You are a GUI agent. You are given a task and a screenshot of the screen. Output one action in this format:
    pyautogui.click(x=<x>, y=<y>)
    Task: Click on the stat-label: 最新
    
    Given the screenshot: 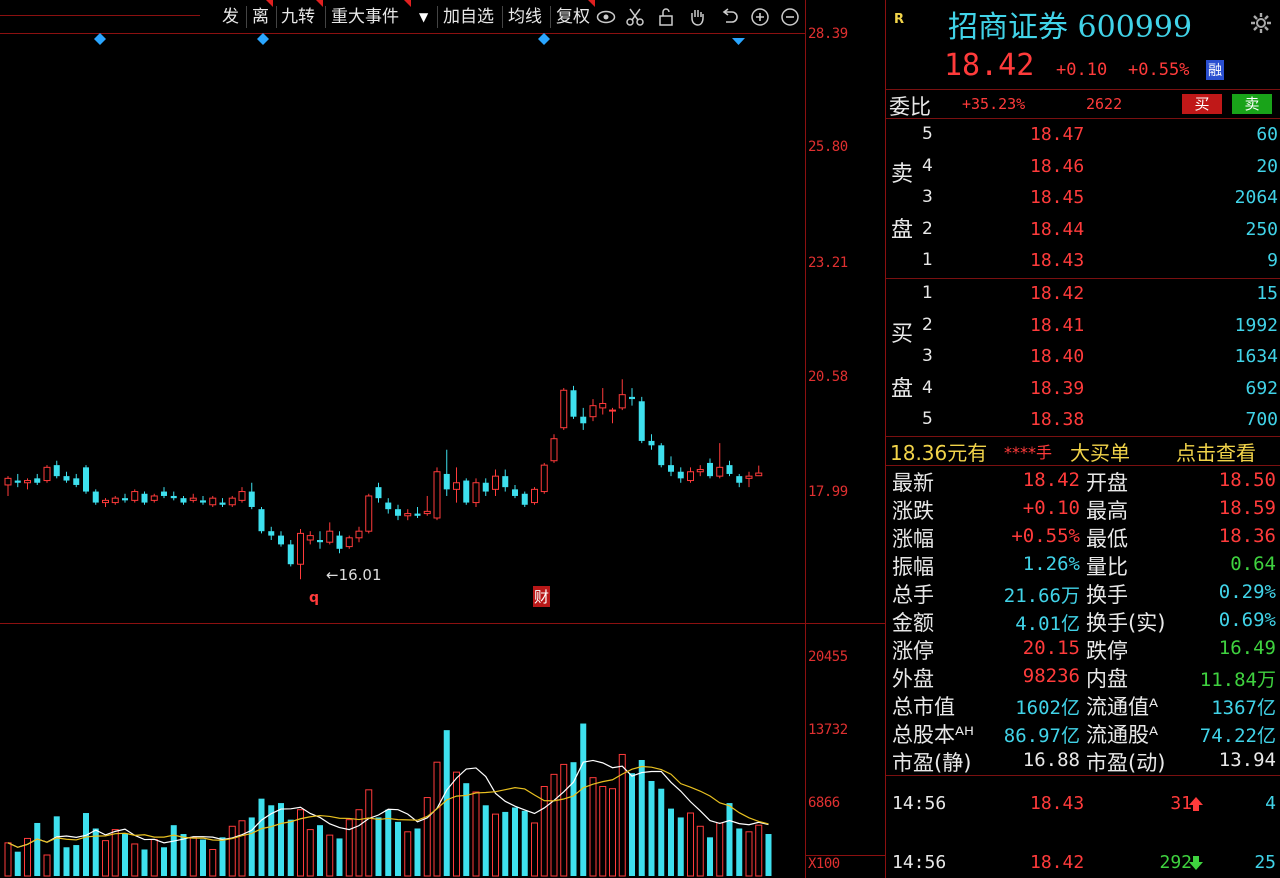 What is the action you would take?
    pyautogui.click(x=913, y=483)
    